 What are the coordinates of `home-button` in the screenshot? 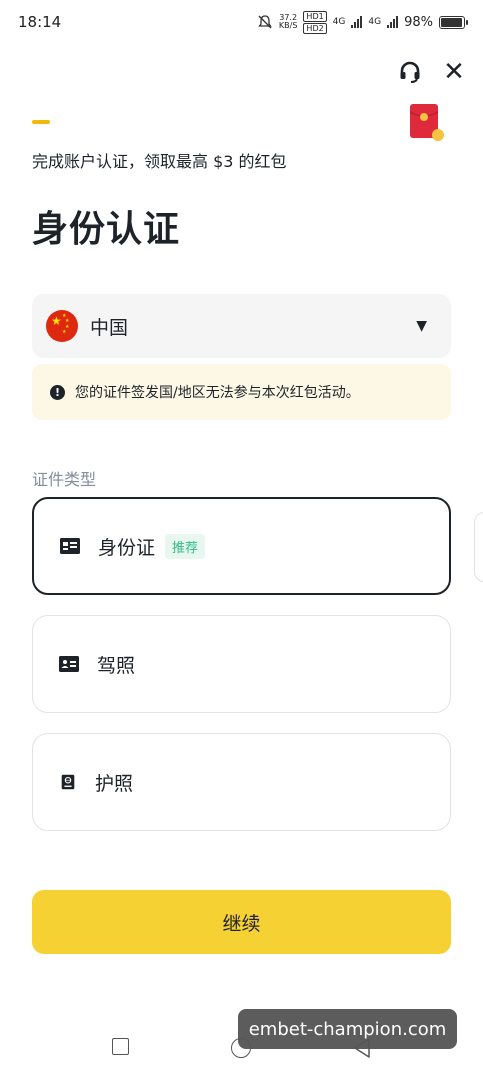 It's located at (241, 1048).